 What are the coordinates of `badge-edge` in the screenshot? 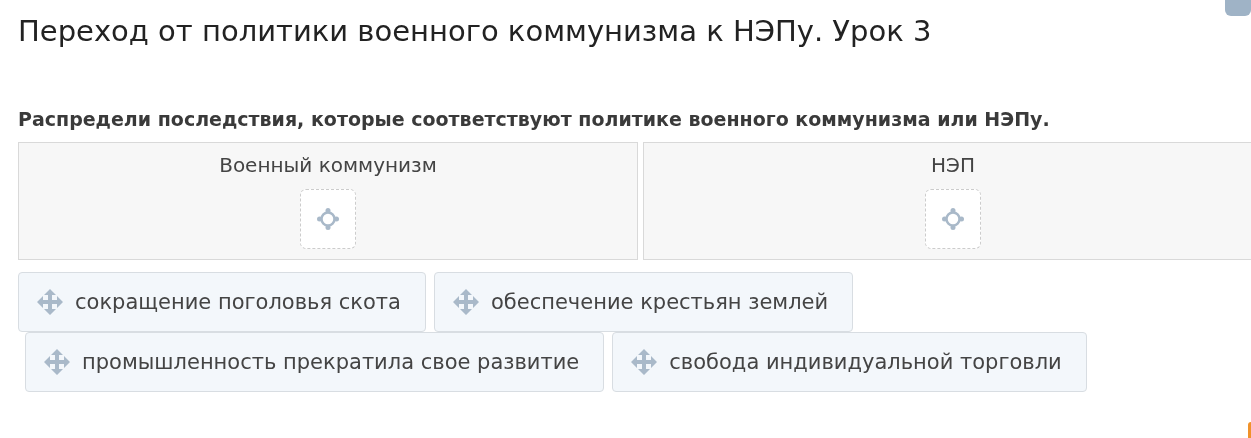 It's located at (1249, 430).